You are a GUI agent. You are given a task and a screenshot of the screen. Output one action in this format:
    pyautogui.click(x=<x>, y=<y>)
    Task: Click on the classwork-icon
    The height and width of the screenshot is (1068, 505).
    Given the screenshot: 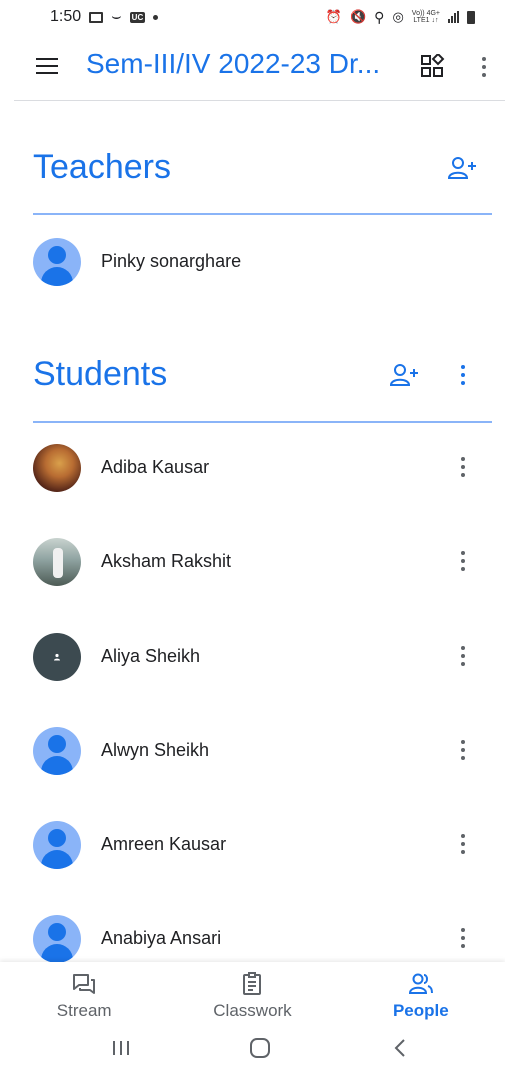 What is the action you would take?
    pyautogui.click(x=252, y=983)
    